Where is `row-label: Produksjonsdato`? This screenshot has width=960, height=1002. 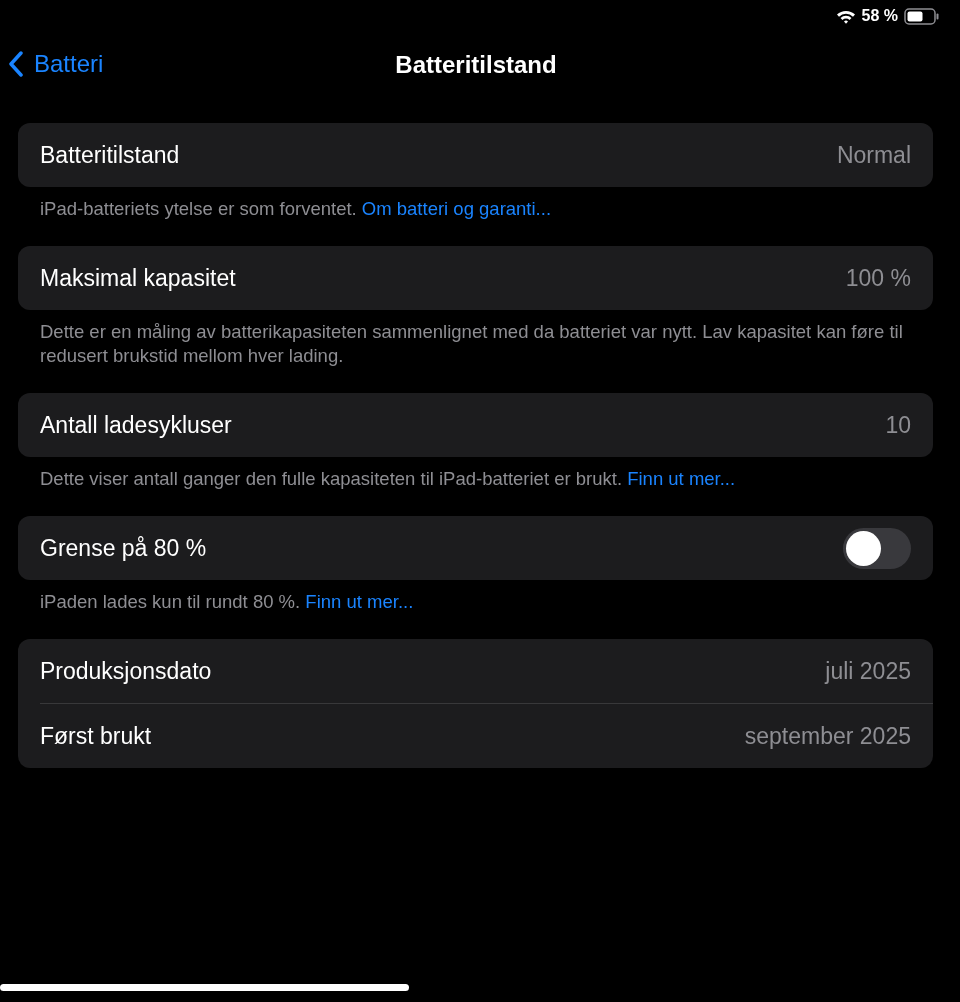 row-label: Produksjonsdato is located at coordinates (126, 671).